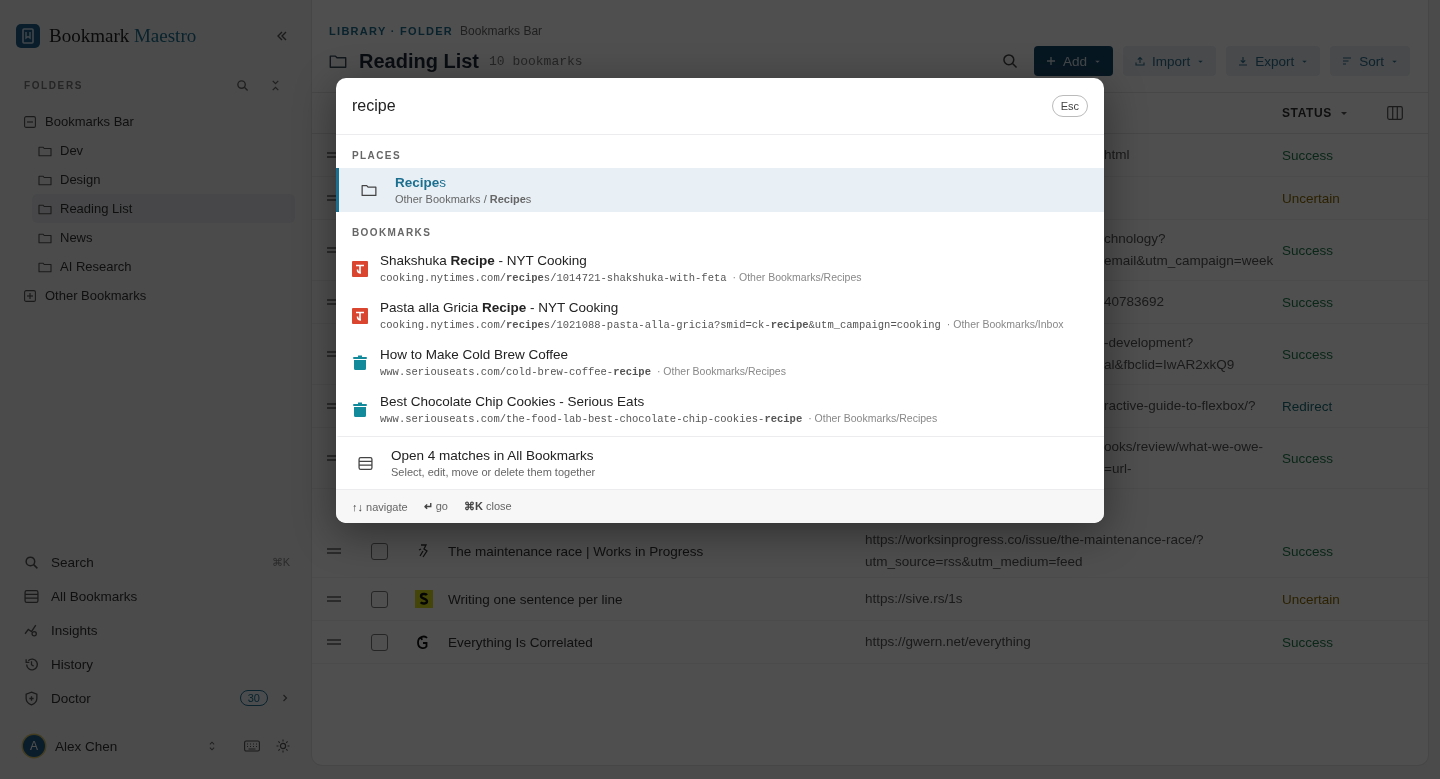  I want to click on count-badge: 30, so click(253, 698).